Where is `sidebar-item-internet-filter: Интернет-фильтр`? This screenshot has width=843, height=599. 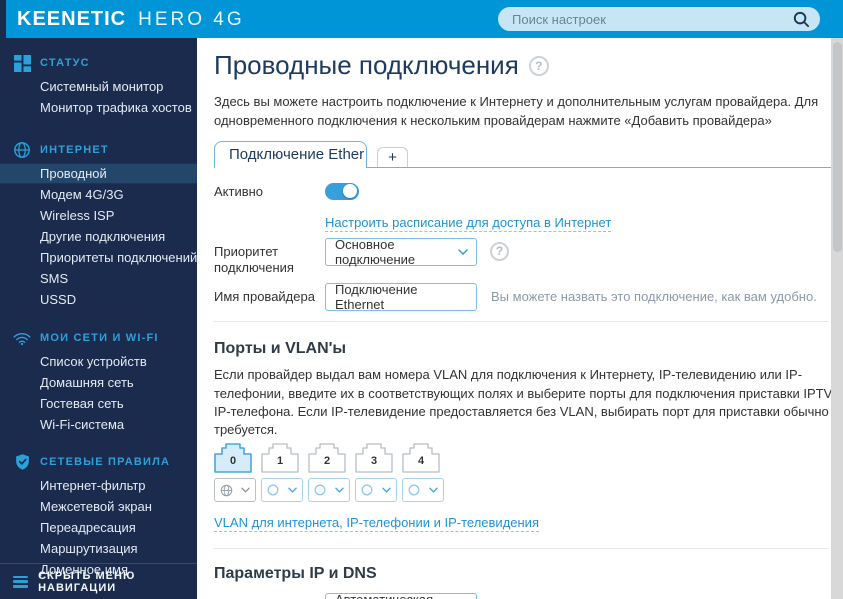 sidebar-item-internet-filter: Интернет-фильтр is located at coordinates (98, 485).